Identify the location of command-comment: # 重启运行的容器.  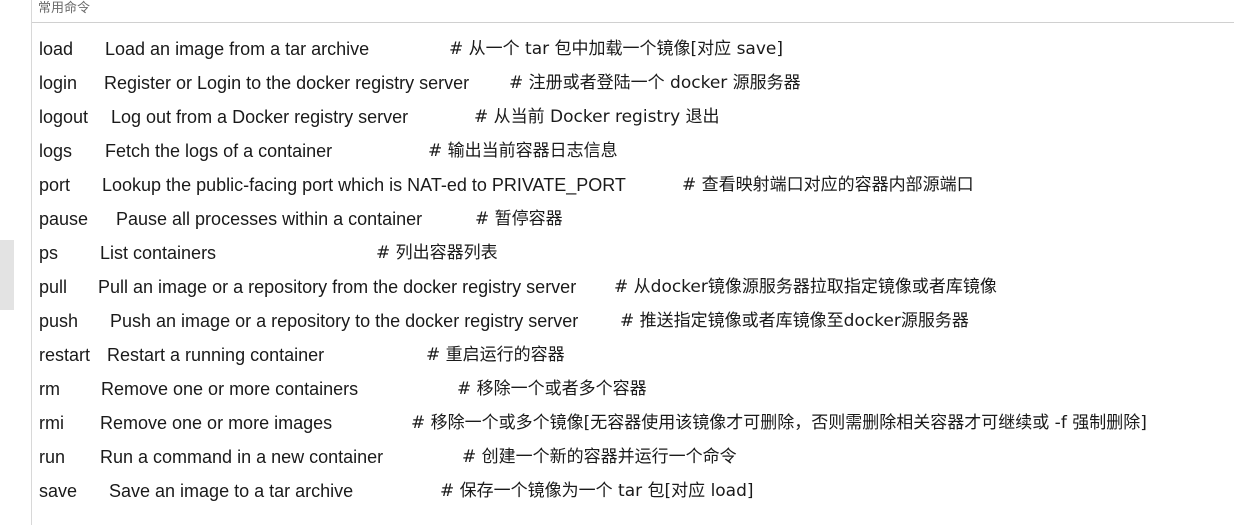
(495, 355).